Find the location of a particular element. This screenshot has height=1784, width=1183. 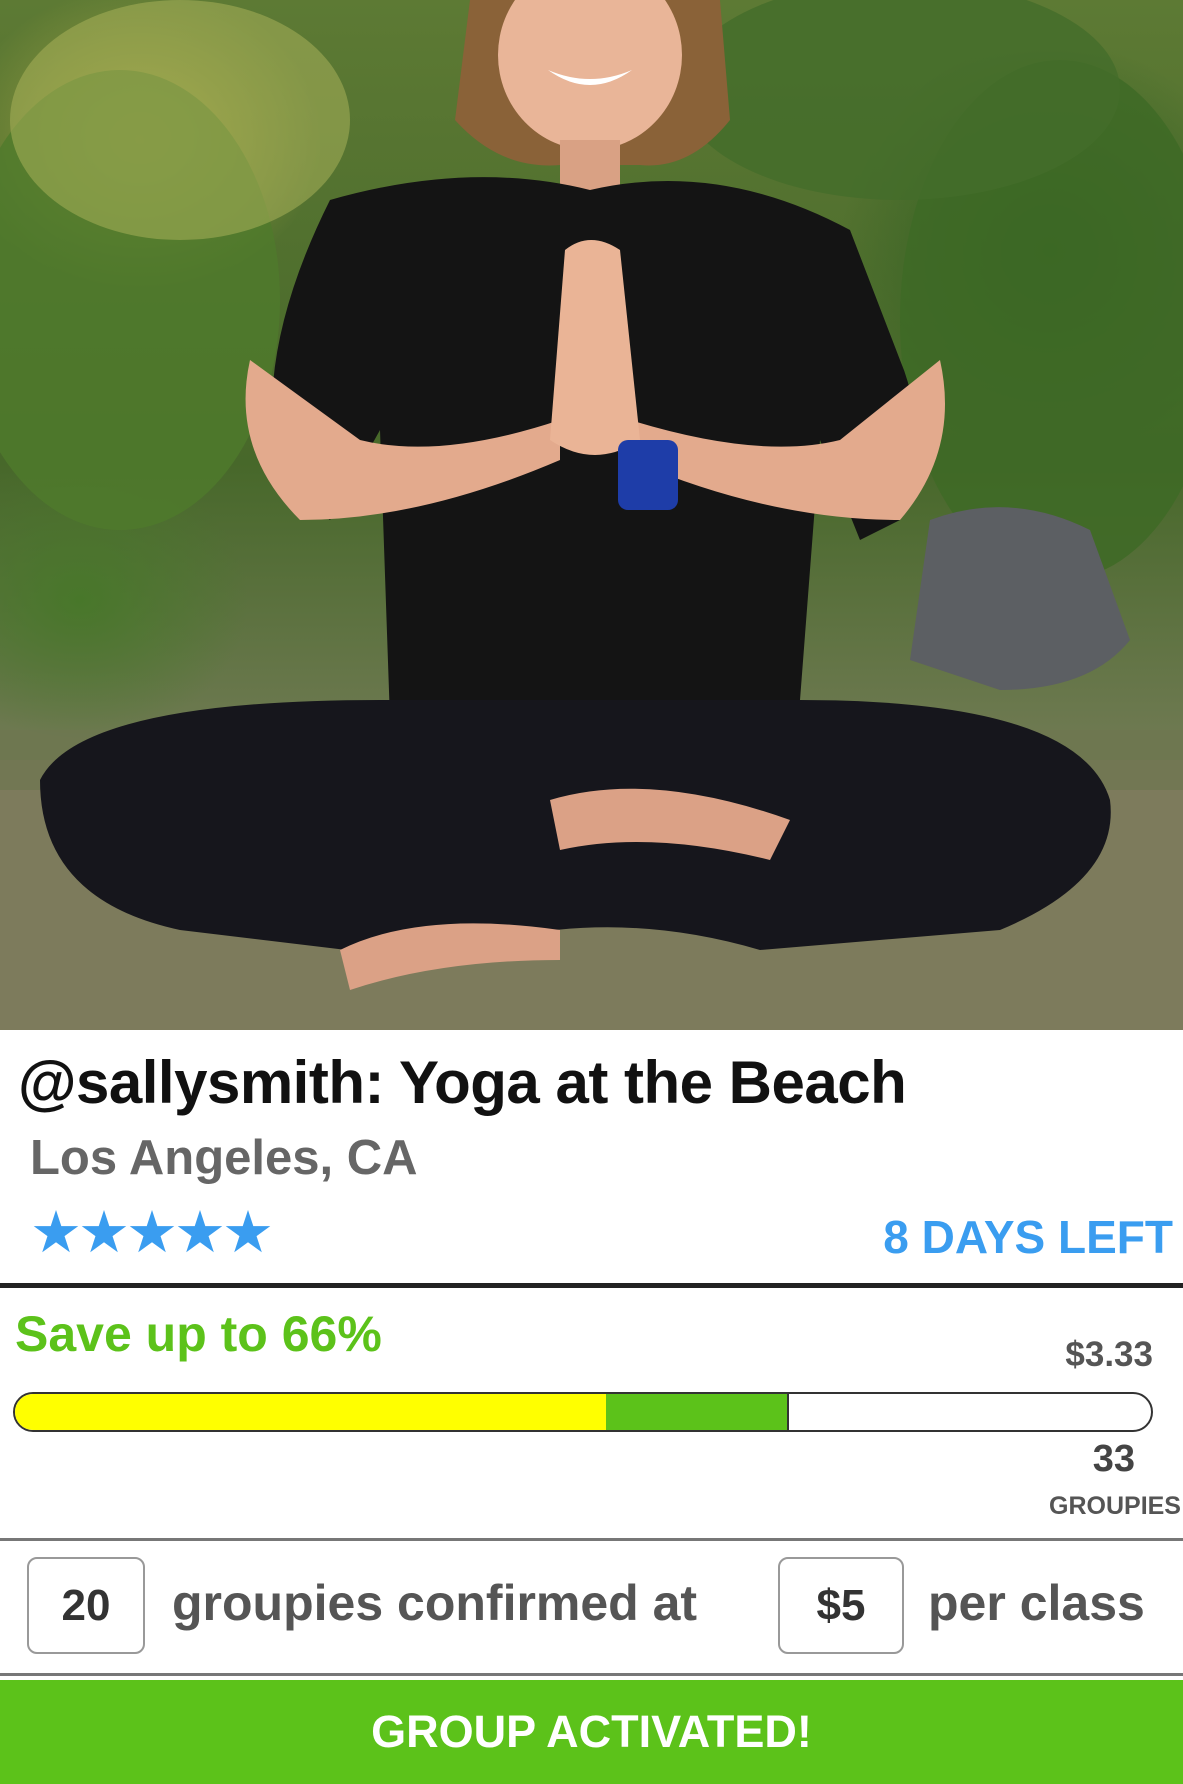

target-groupies-count: 33 is located at coordinates (1113, 1459).